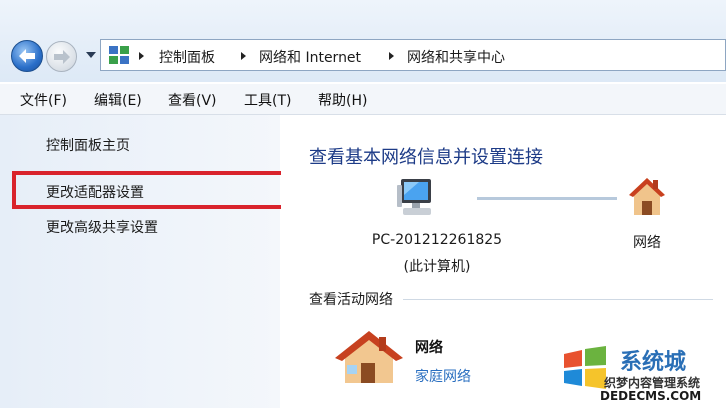 The image size is (726, 408). What do you see at coordinates (437, 267) in the screenshot?
I see `computer-subtitle: (此计算机)` at bounding box center [437, 267].